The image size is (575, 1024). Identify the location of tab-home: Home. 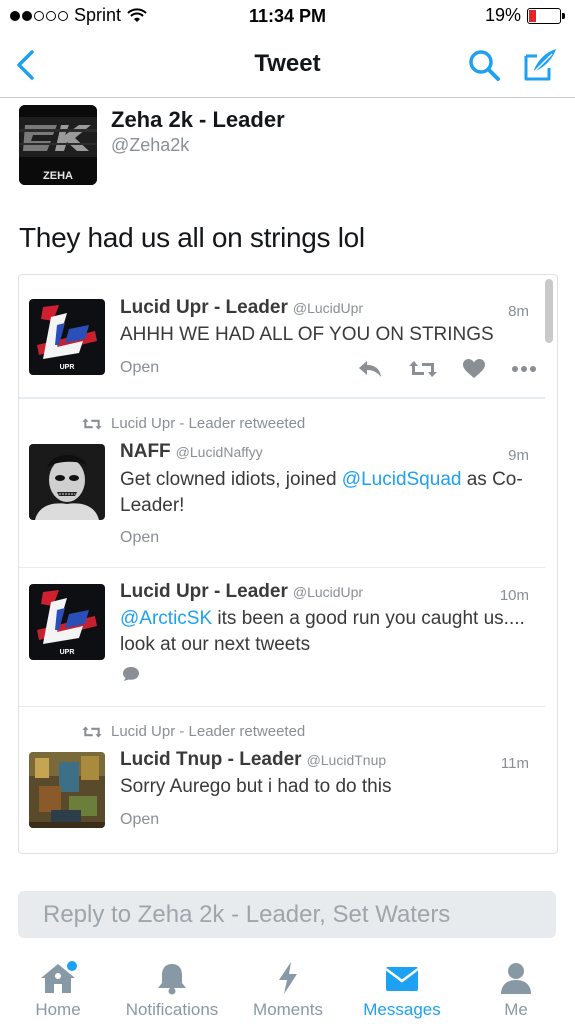
(58, 989).